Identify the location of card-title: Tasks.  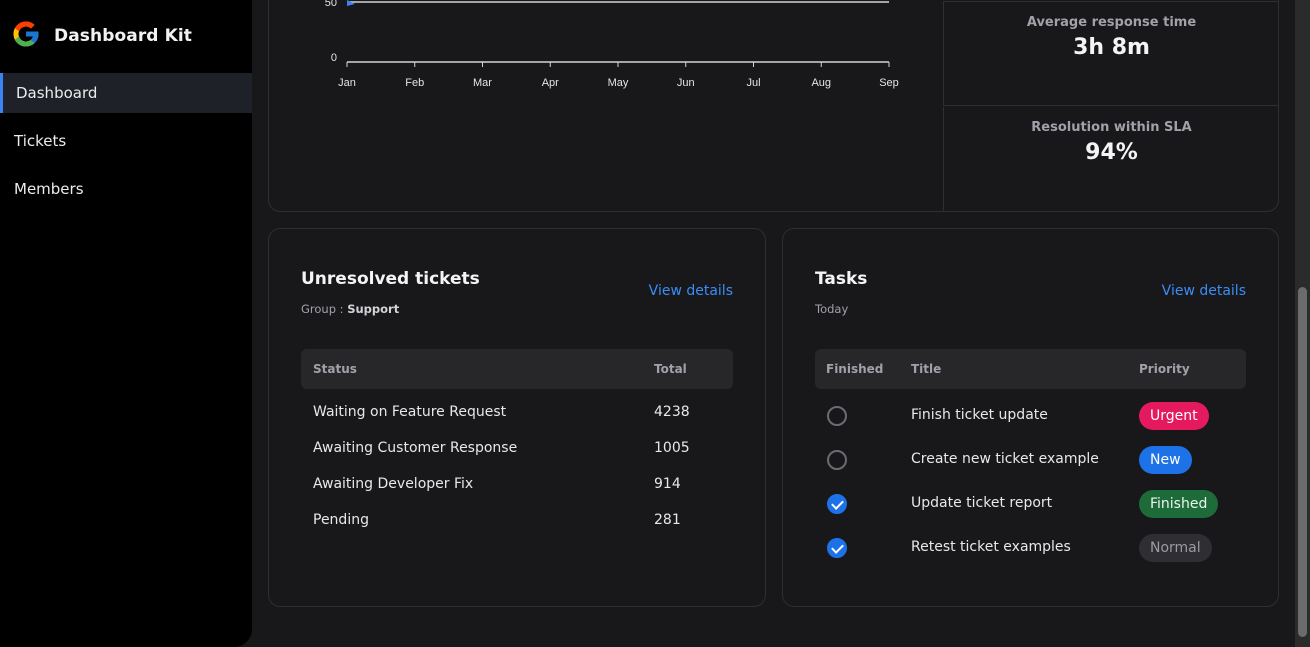
(841, 279).